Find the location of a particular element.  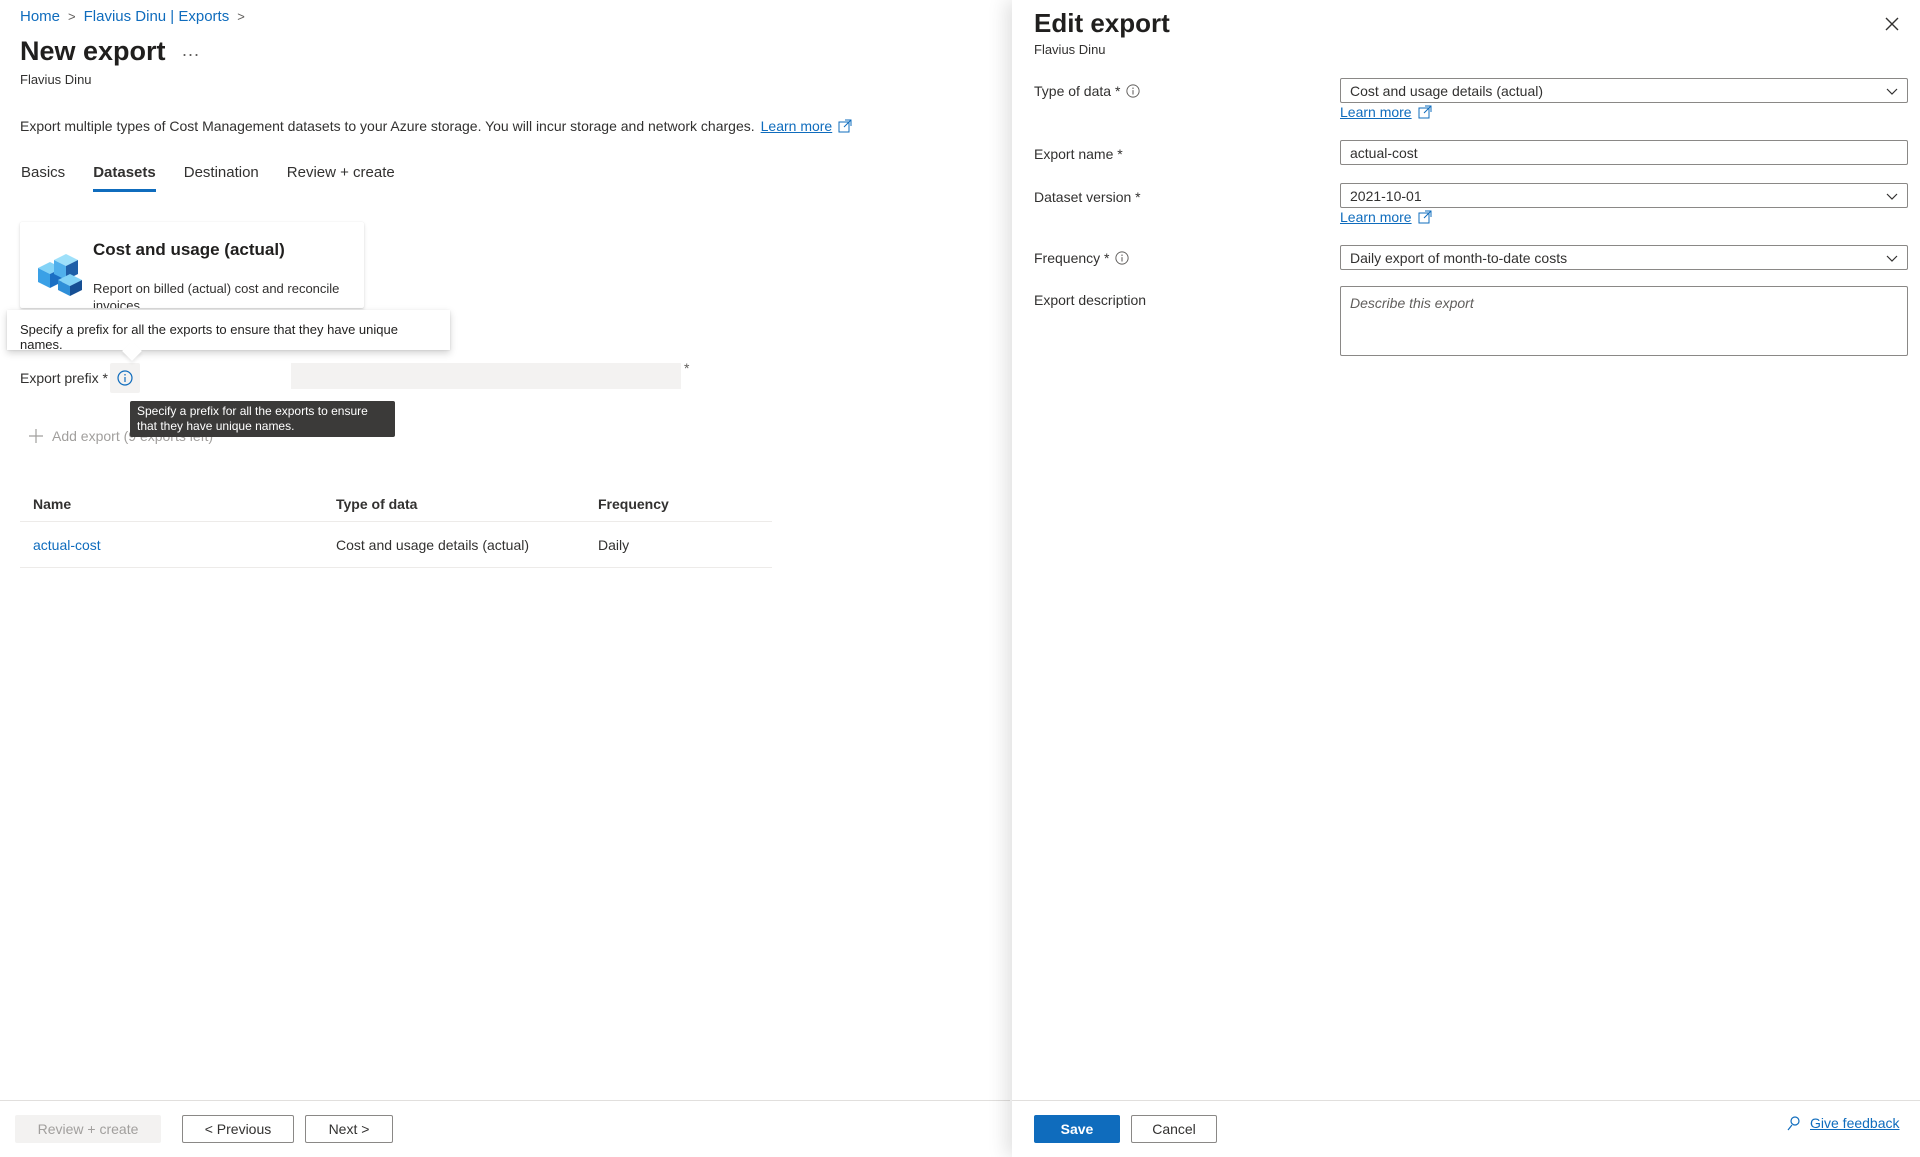

table-cell-frequency: Daily is located at coordinates (614, 544).